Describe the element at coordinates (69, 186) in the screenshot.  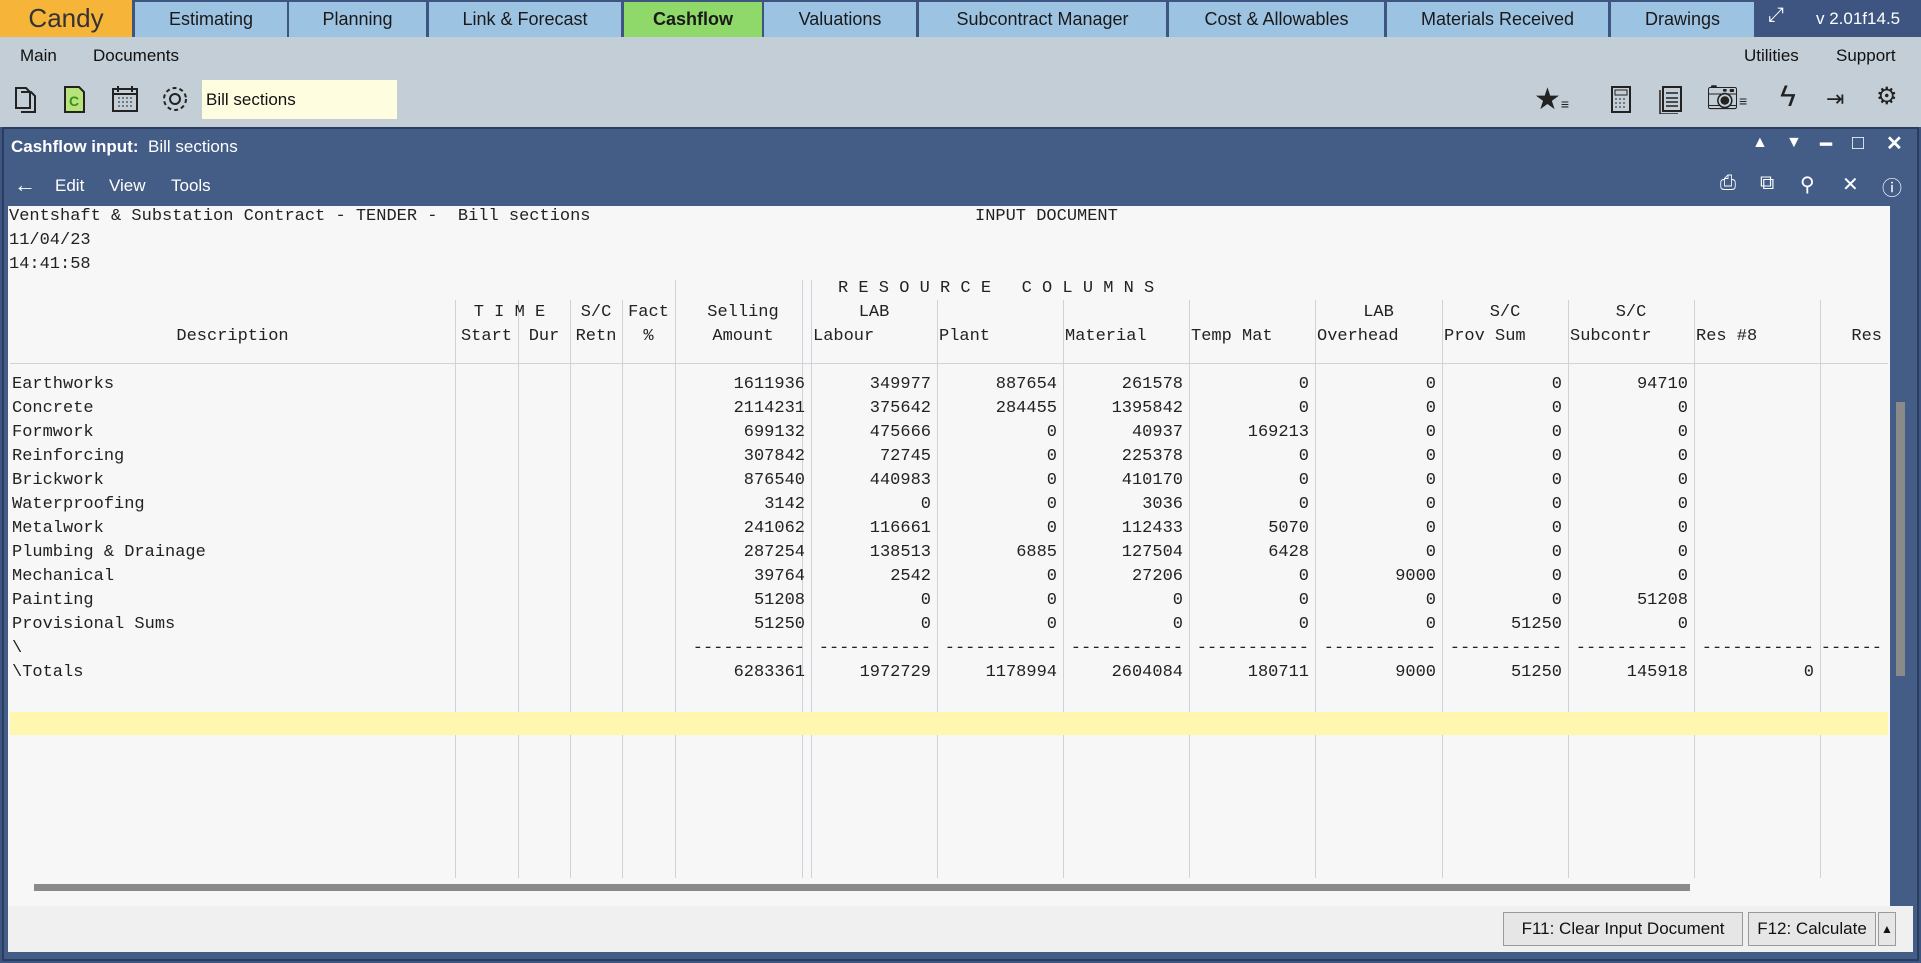
I see `menu-edit: Edit` at that location.